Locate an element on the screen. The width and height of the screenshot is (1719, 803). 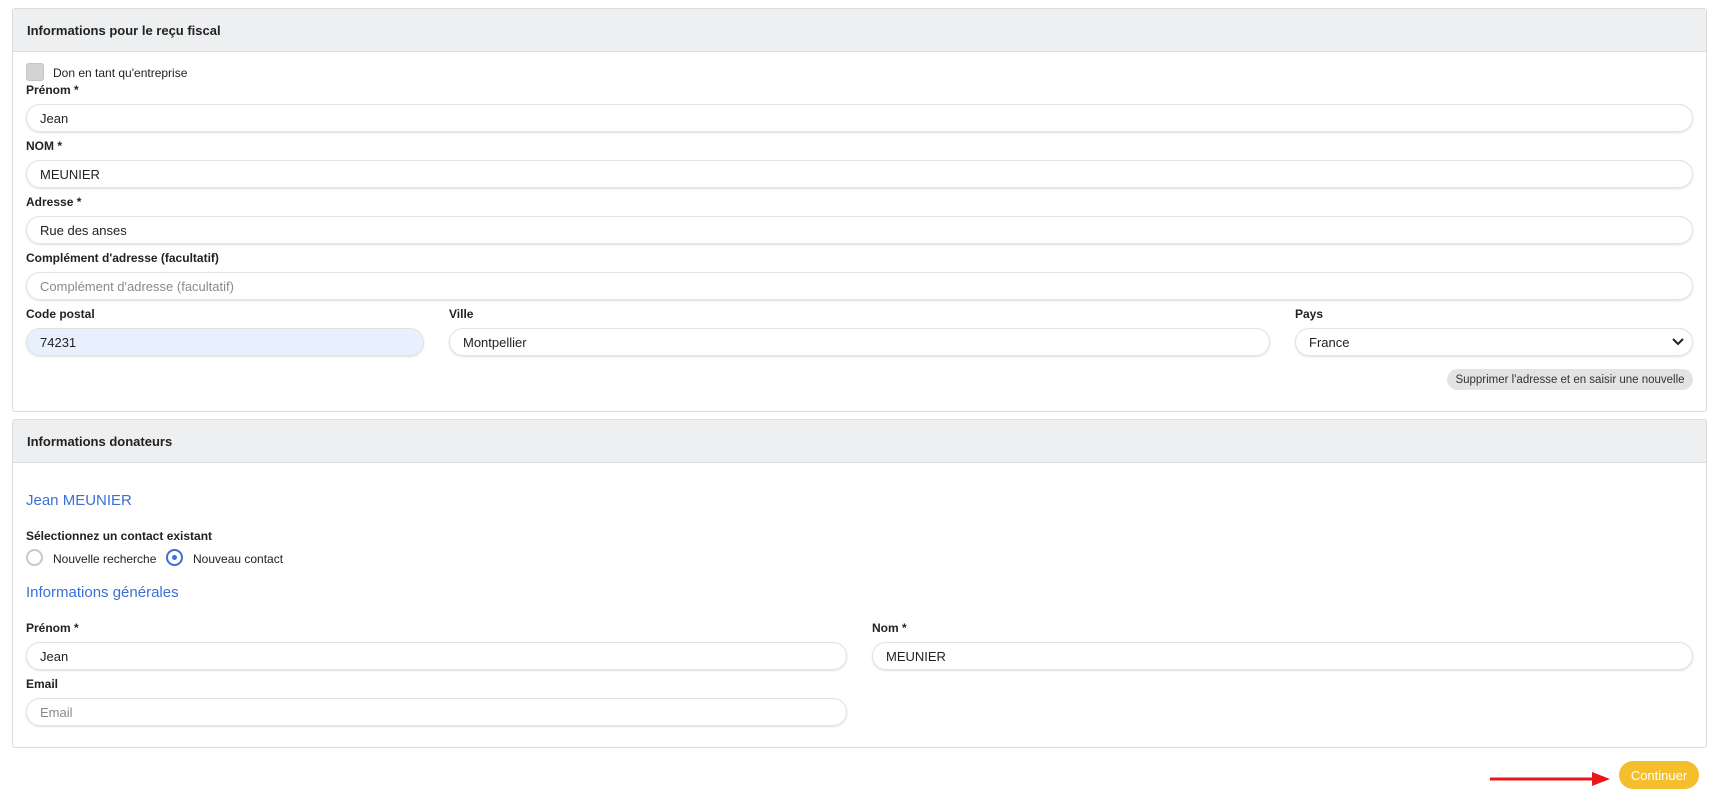
select-contact-label: Sélectionnez un contact existant is located at coordinates (119, 536).